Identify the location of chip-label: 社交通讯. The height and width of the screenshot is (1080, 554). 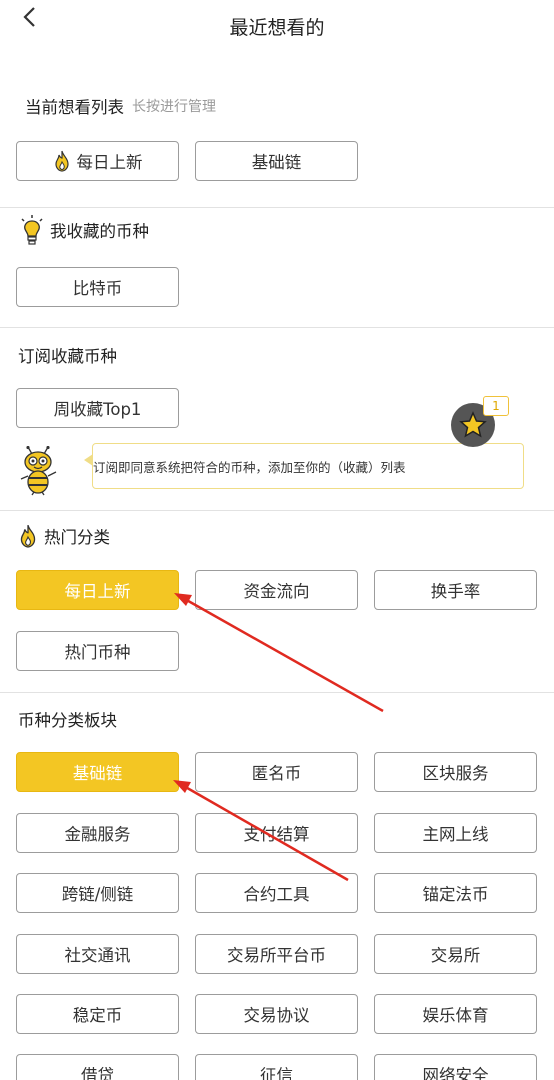
(97, 955).